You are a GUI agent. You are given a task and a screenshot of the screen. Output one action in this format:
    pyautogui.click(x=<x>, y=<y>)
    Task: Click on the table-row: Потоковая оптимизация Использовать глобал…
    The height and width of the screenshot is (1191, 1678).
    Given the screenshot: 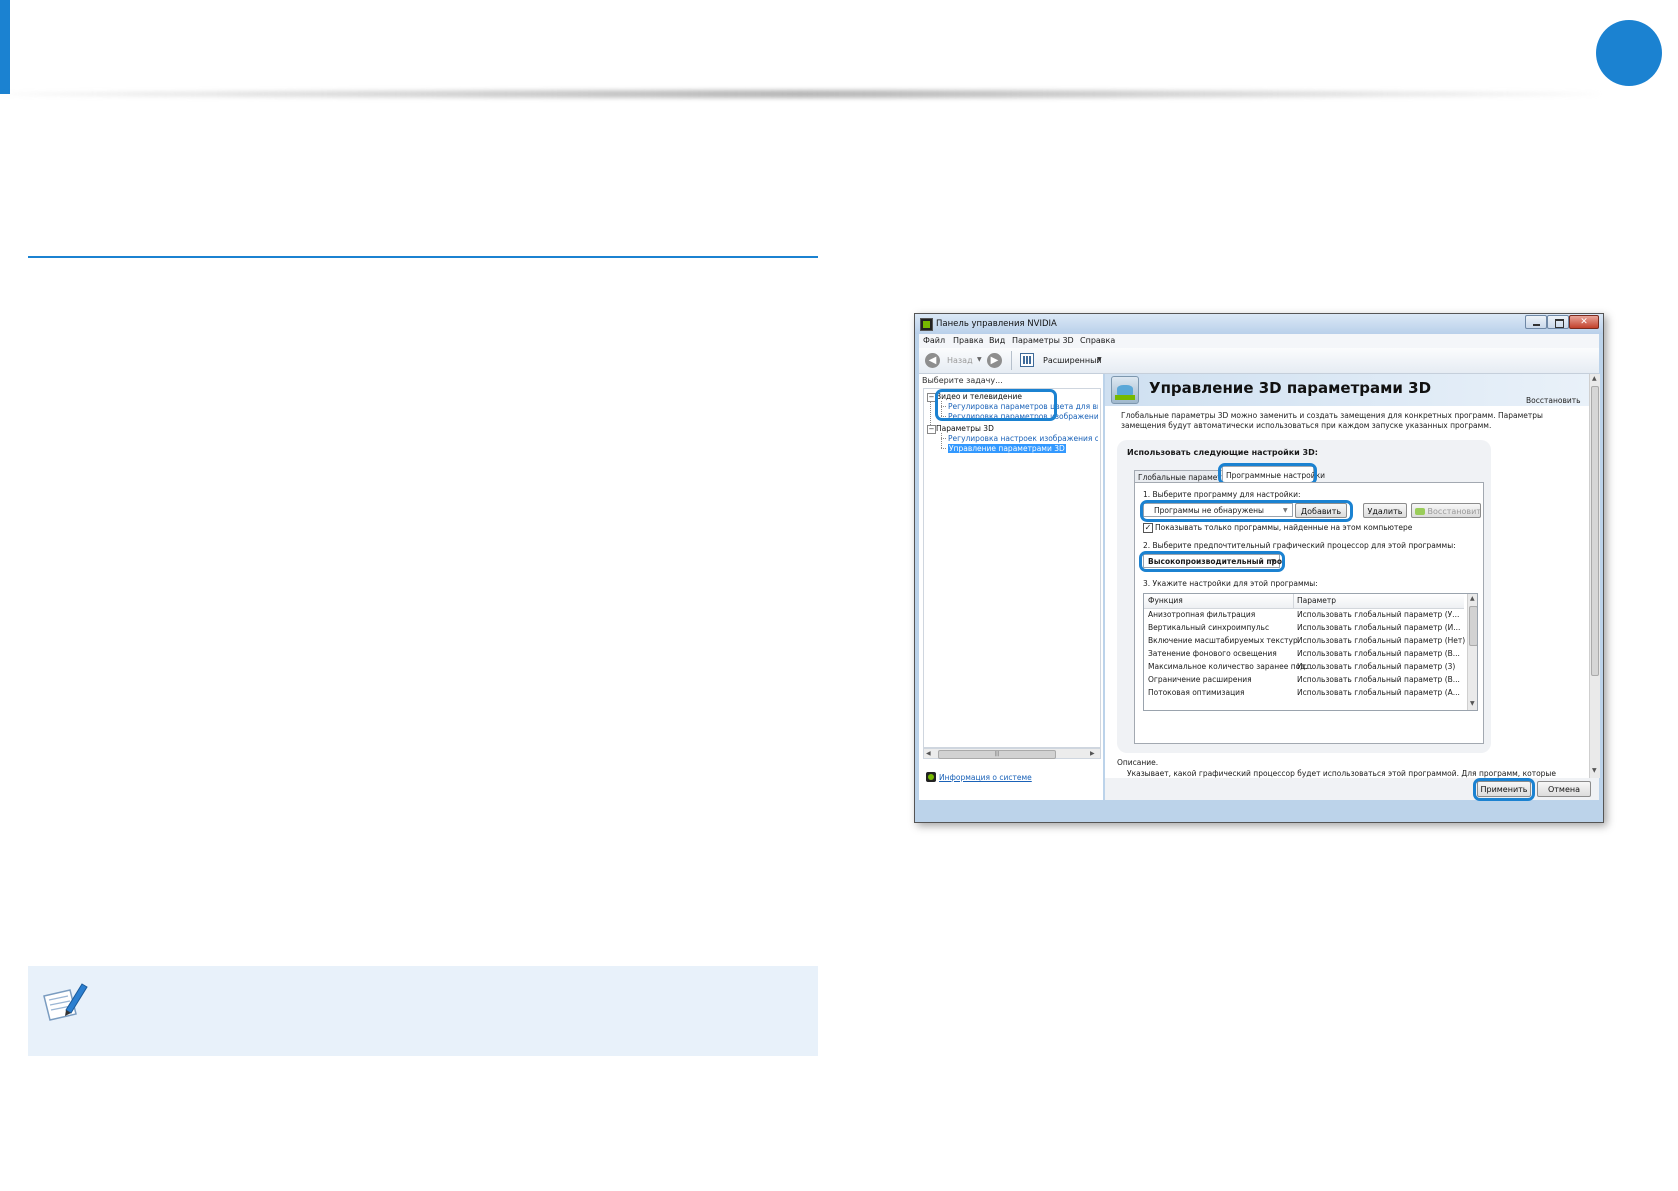 What is the action you would take?
    pyautogui.click(x=1304, y=693)
    